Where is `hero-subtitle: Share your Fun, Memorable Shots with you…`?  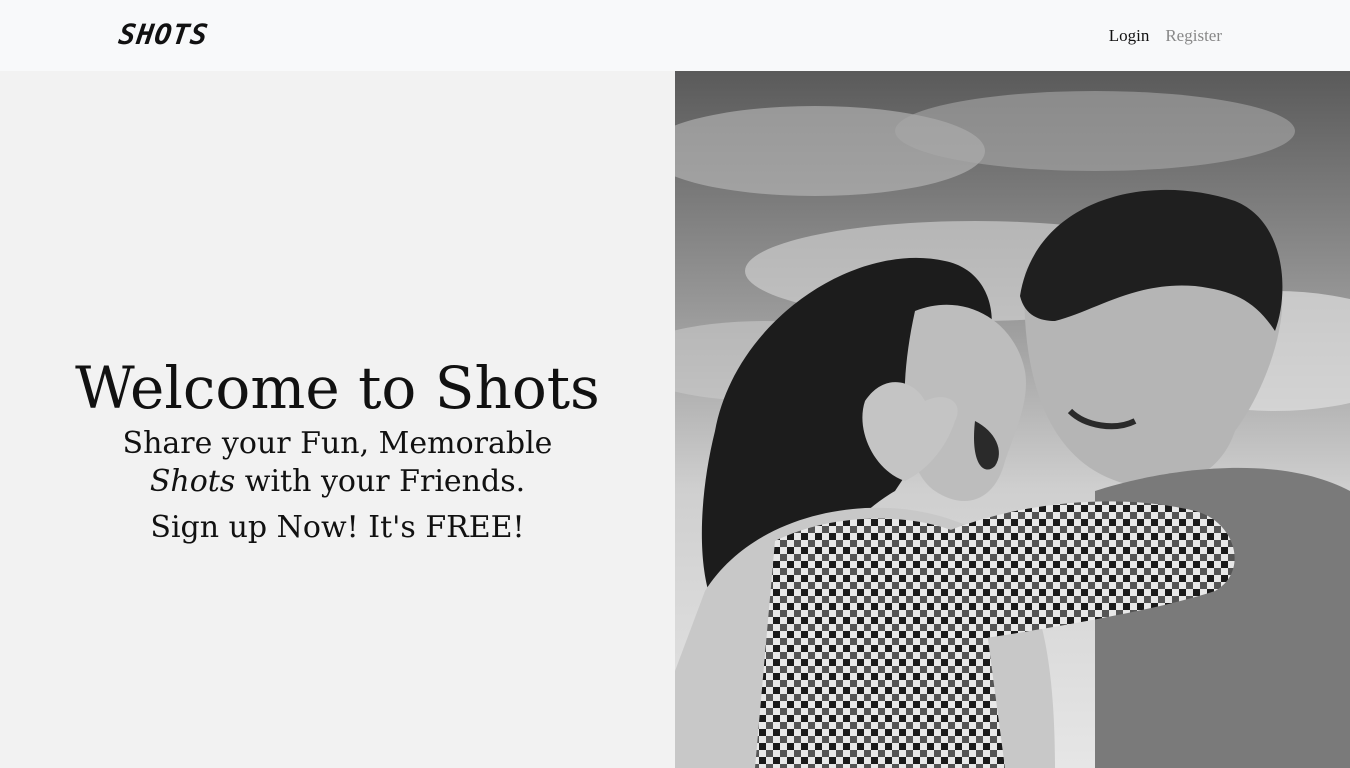 hero-subtitle: Share your Fun, Memorable Shots with you… is located at coordinates (338, 463).